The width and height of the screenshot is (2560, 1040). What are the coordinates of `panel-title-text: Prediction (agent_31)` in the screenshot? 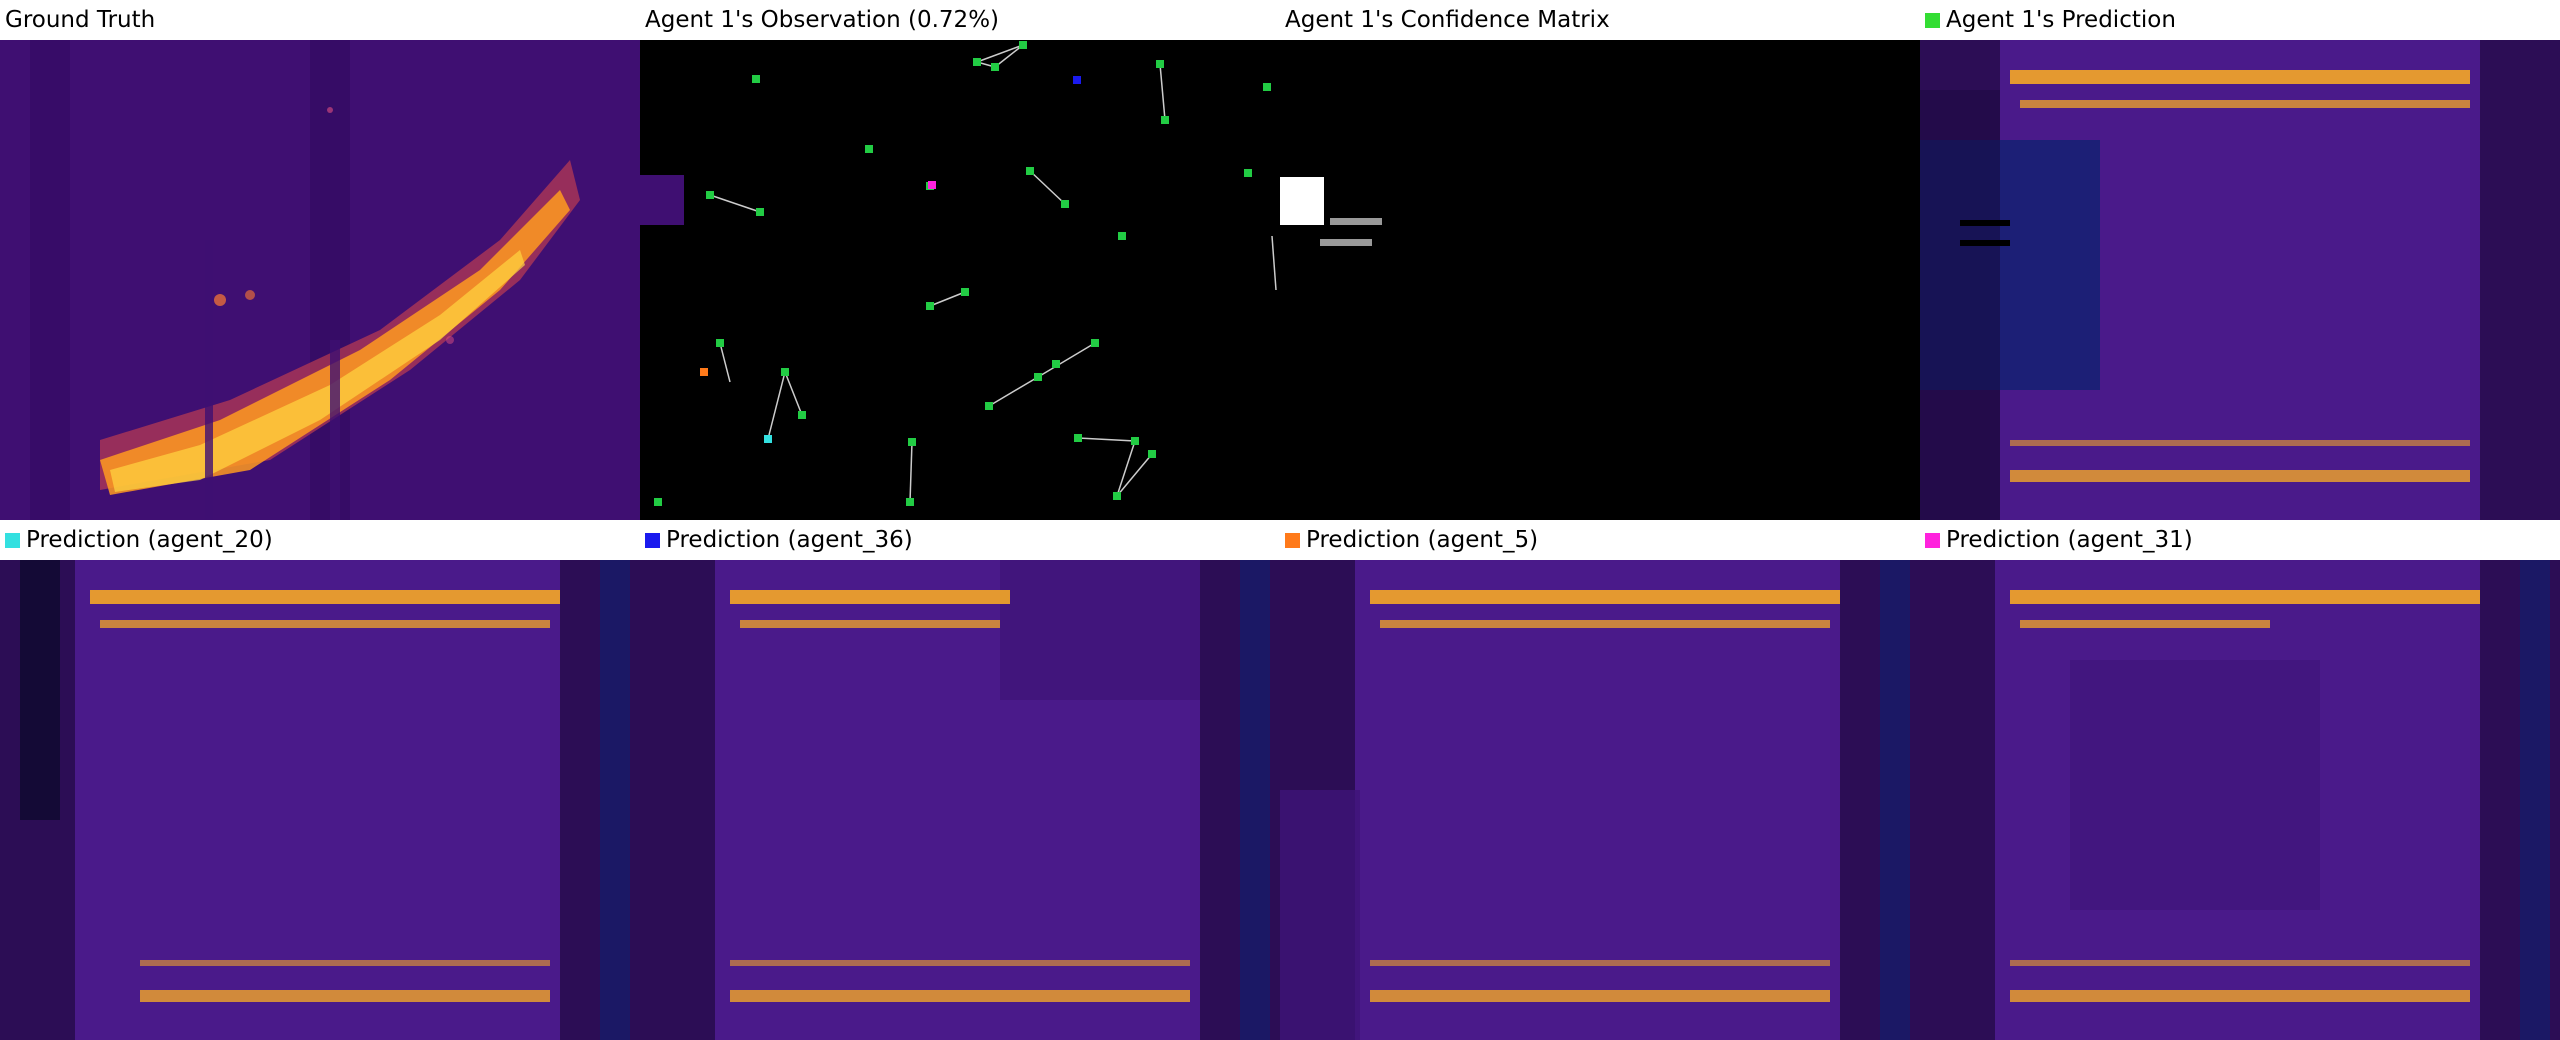 It's located at (2069, 540).